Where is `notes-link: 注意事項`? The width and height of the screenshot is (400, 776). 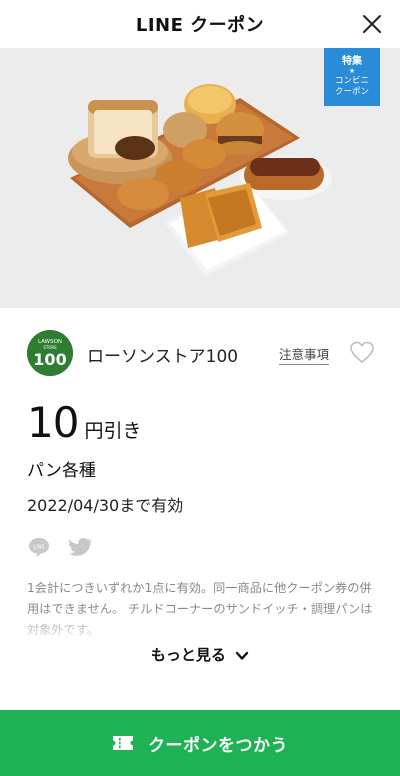
notes-link: 注意事項 is located at coordinates (304, 354).